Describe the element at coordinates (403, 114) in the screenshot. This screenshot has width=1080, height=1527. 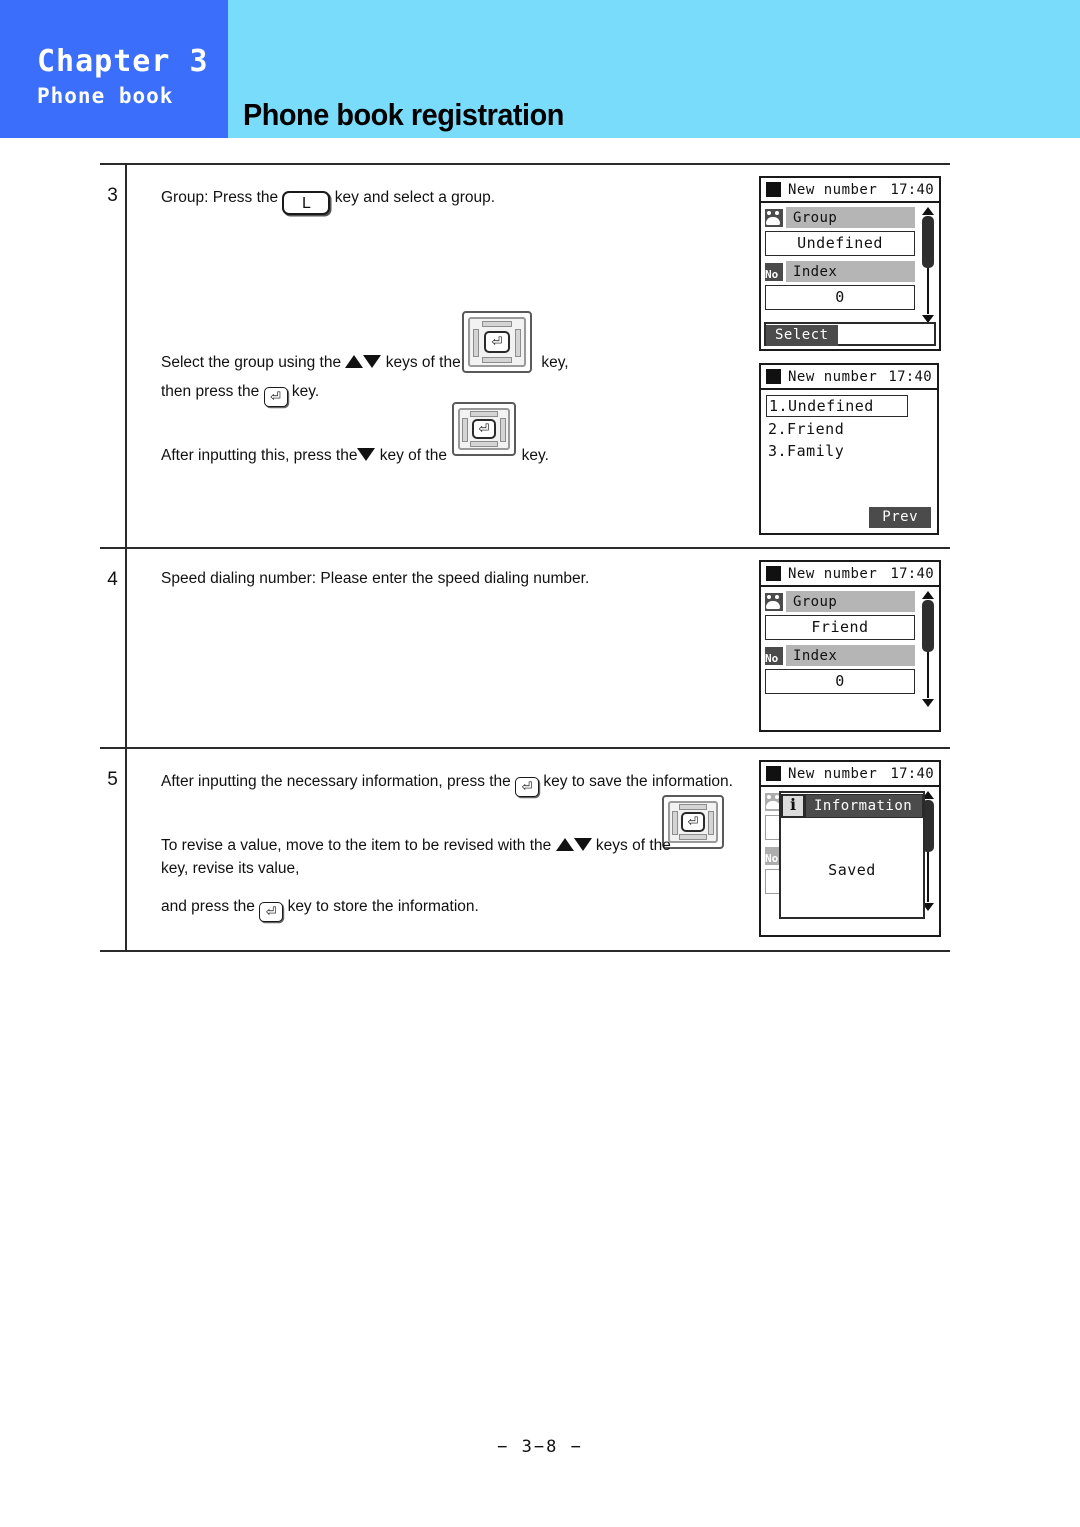
I see `page-title: Phone book registration` at that location.